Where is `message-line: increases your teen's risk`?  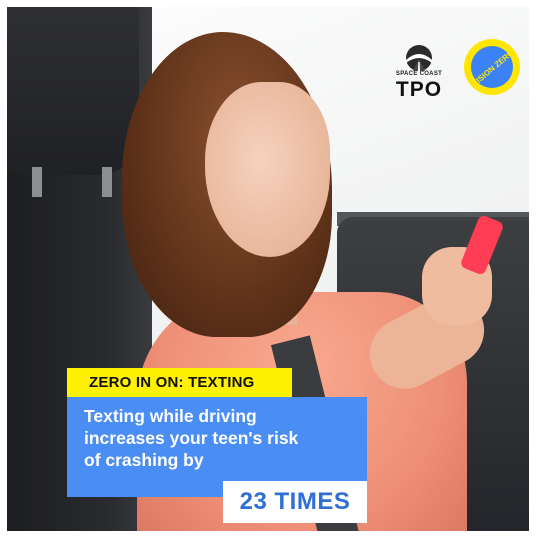
message-line: increases your teen's risk is located at coordinates (191, 438).